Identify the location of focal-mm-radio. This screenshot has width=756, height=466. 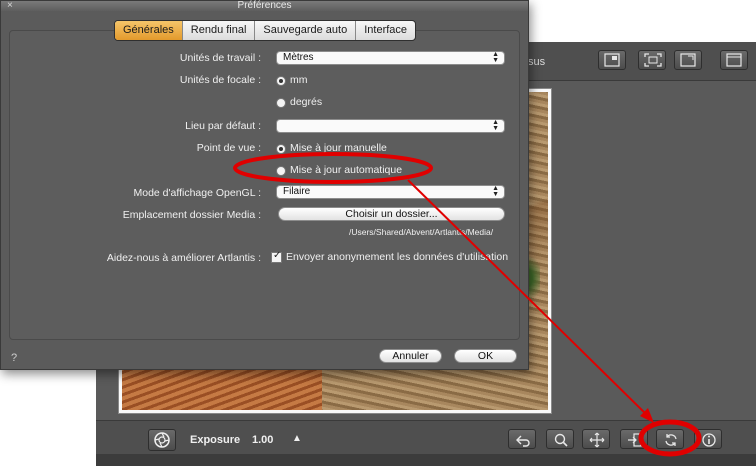
(281, 81).